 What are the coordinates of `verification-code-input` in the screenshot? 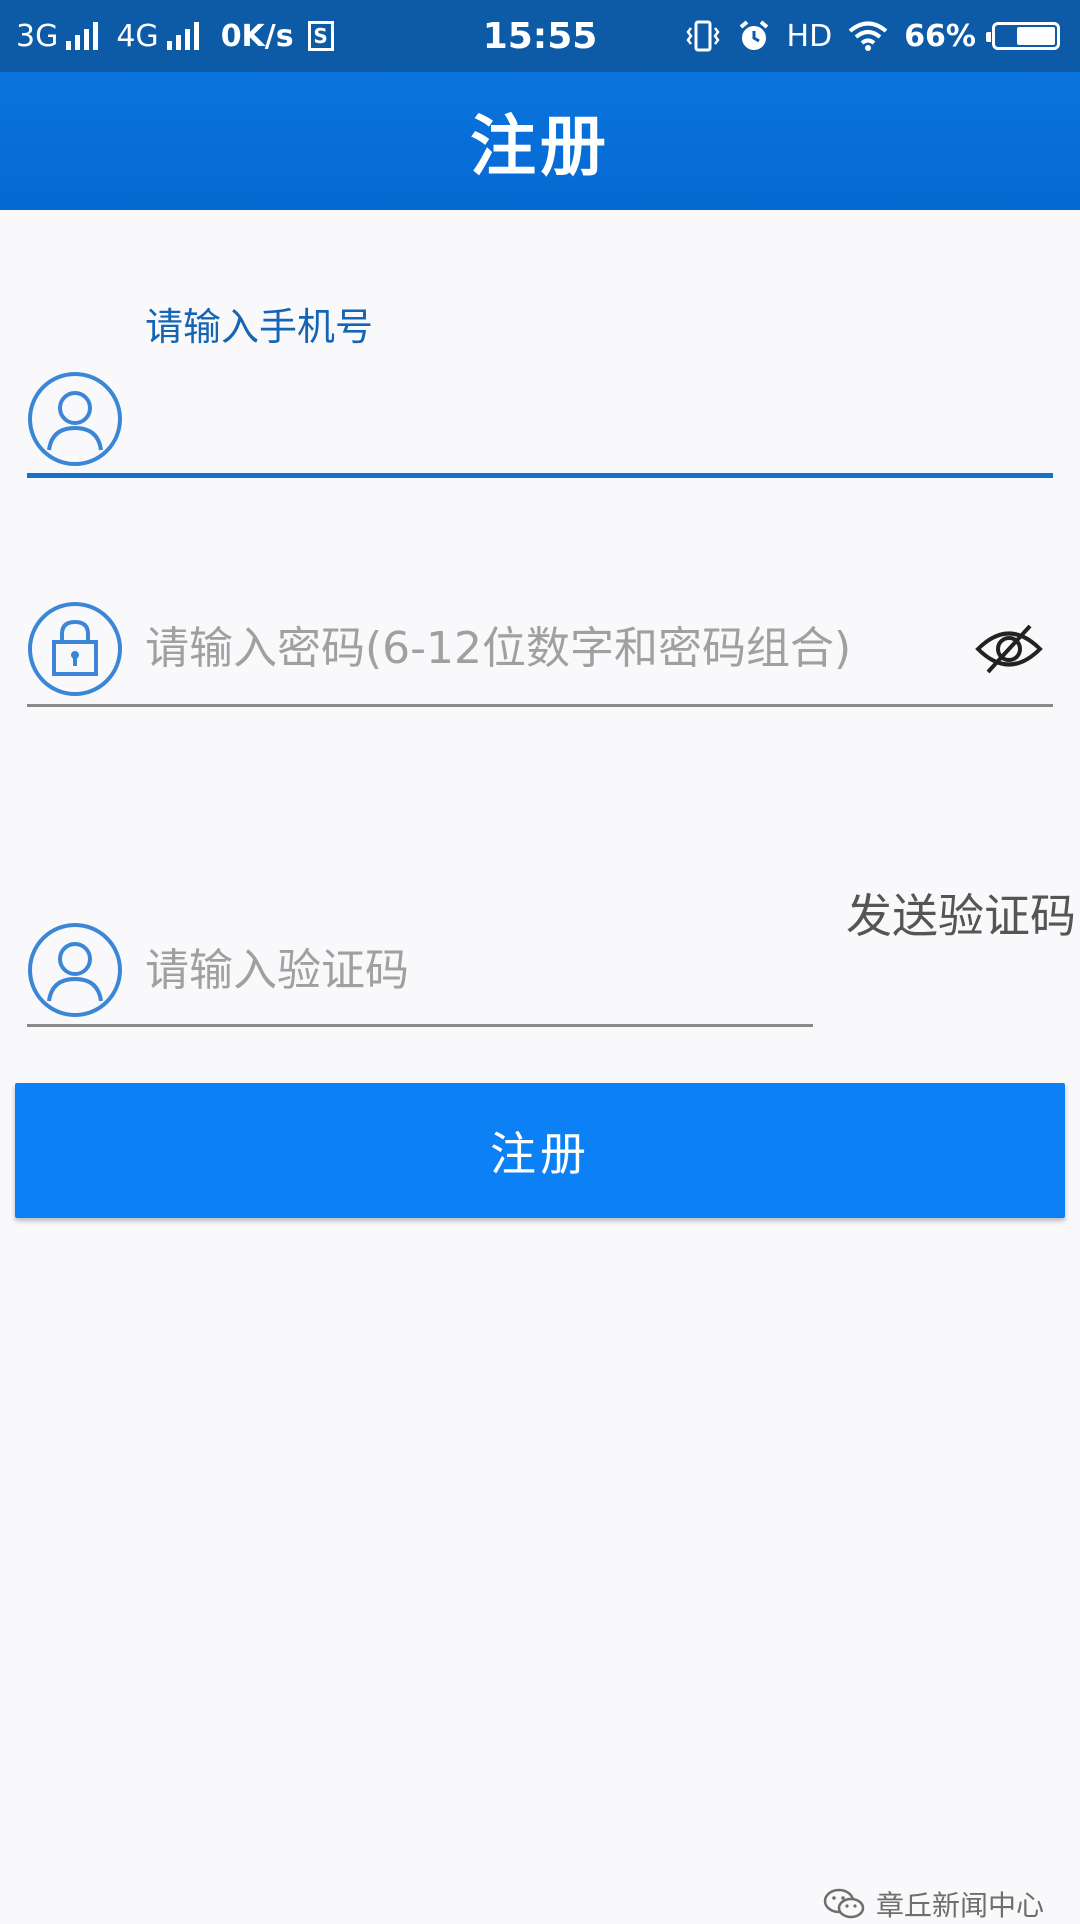 It's located at (465, 970).